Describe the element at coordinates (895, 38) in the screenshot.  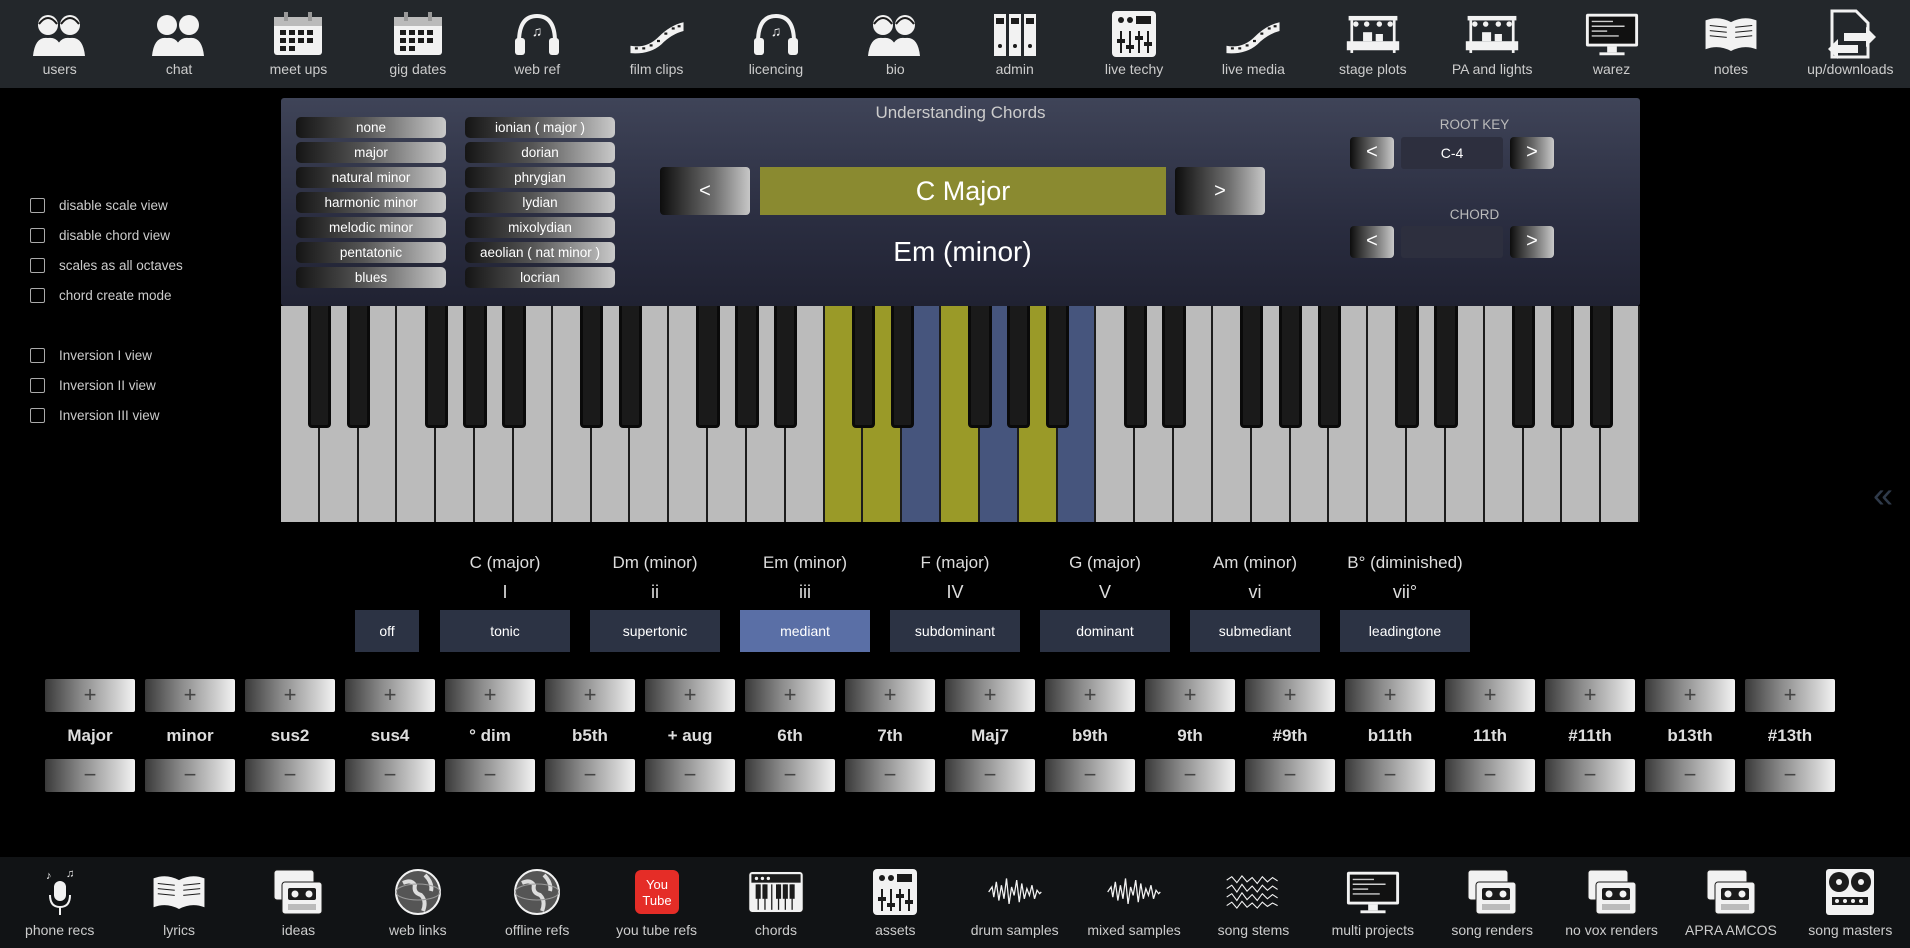
I see `nav-bio: bio` at that location.